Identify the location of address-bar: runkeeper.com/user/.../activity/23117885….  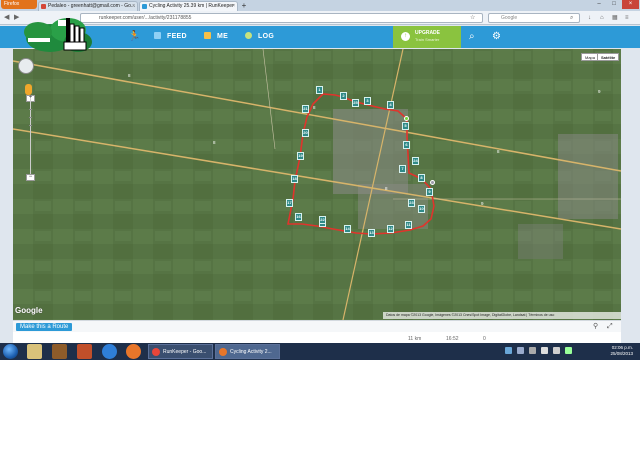
(281, 18).